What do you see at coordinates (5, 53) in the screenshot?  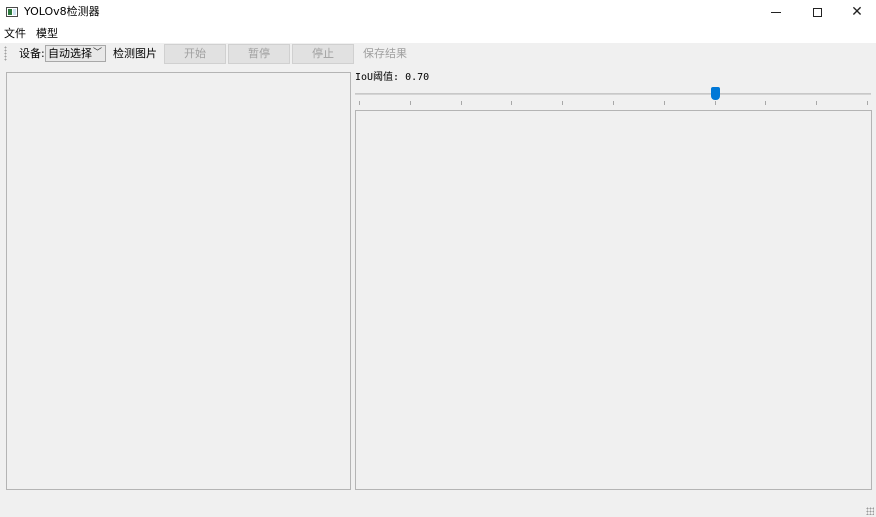 I see `toolbar-grip-handle` at bounding box center [5, 53].